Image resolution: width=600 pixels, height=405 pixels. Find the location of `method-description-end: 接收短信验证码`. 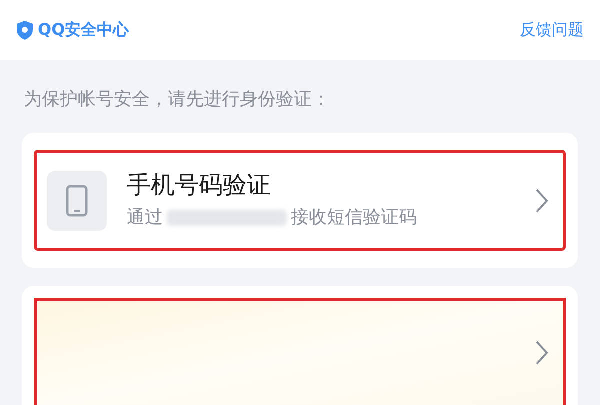

method-description-end: 接收短信验证码 is located at coordinates (354, 218).